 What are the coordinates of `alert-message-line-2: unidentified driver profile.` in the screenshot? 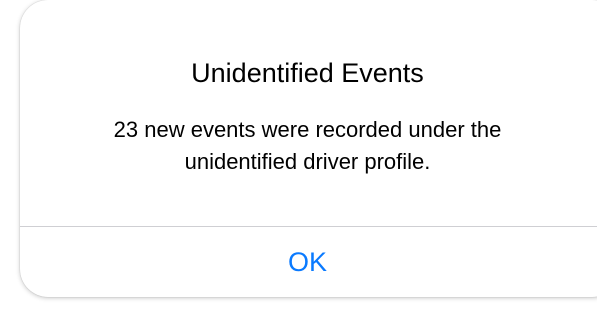 It's located at (307, 161).